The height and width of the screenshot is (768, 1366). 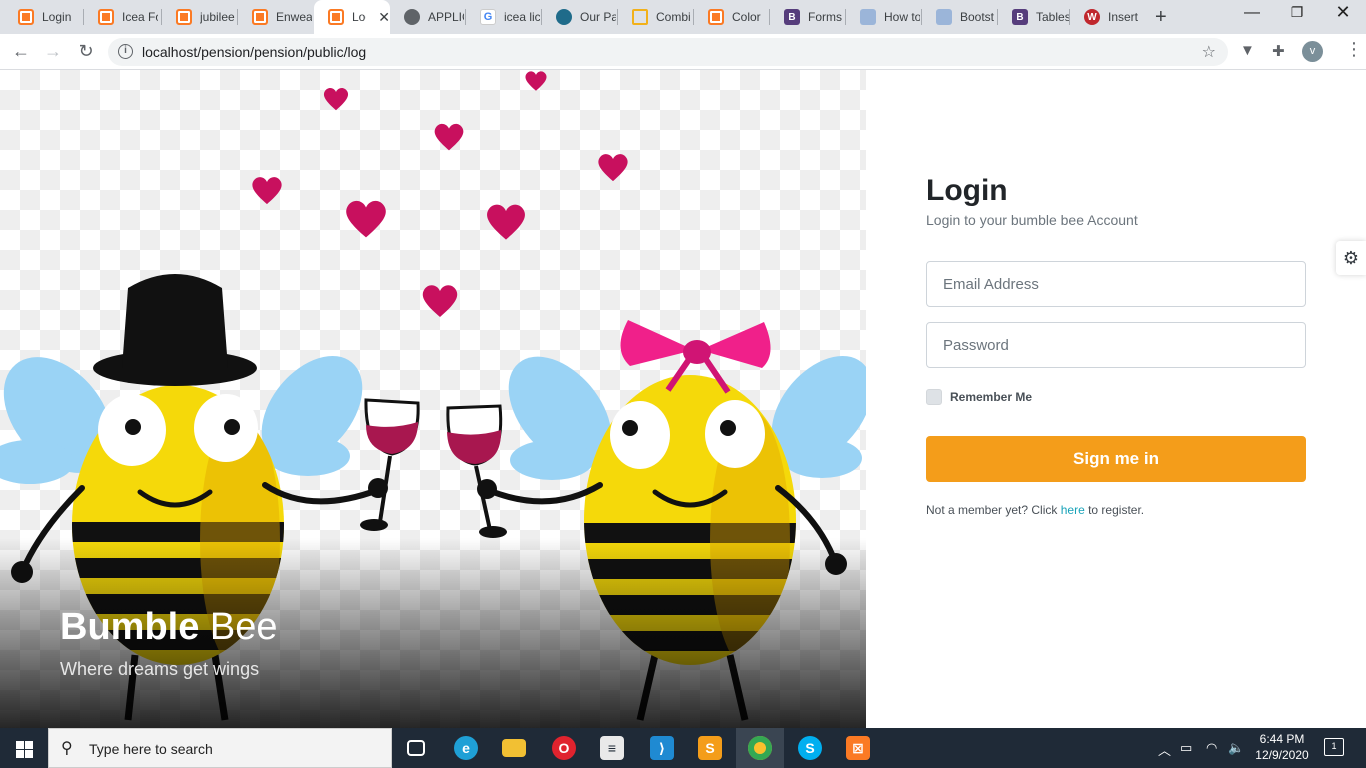 What do you see at coordinates (1247, 50) in the screenshot?
I see `vivaldi-extension-icon: ▼` at bounding box center [1247, 50].